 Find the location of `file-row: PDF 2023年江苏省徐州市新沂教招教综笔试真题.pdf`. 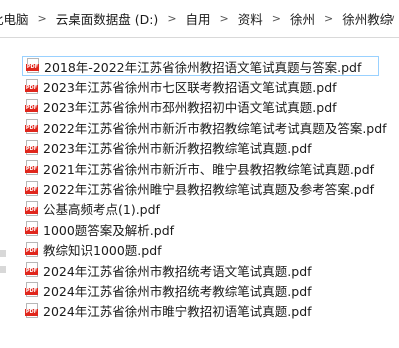

file-row: PDF 2023年江苏省徐州市新沂教招教综笔试真题.pdf is located at coordinates (210, 148).